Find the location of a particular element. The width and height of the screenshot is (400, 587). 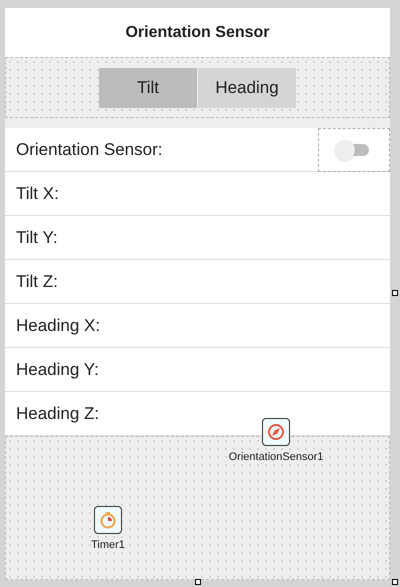

segment-tab: Tilt is located at coordinates (148, 88).